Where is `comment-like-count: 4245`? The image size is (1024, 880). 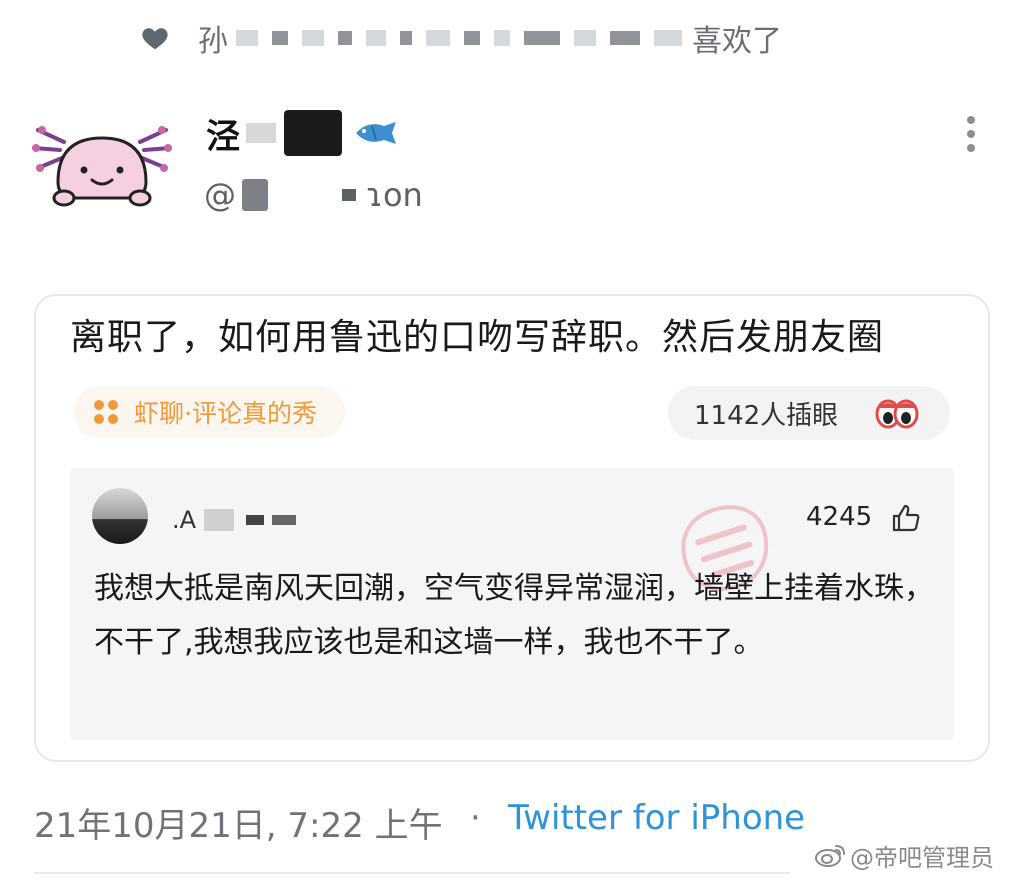 comment-like-count: 4245 is located at coordinates (839, 517).